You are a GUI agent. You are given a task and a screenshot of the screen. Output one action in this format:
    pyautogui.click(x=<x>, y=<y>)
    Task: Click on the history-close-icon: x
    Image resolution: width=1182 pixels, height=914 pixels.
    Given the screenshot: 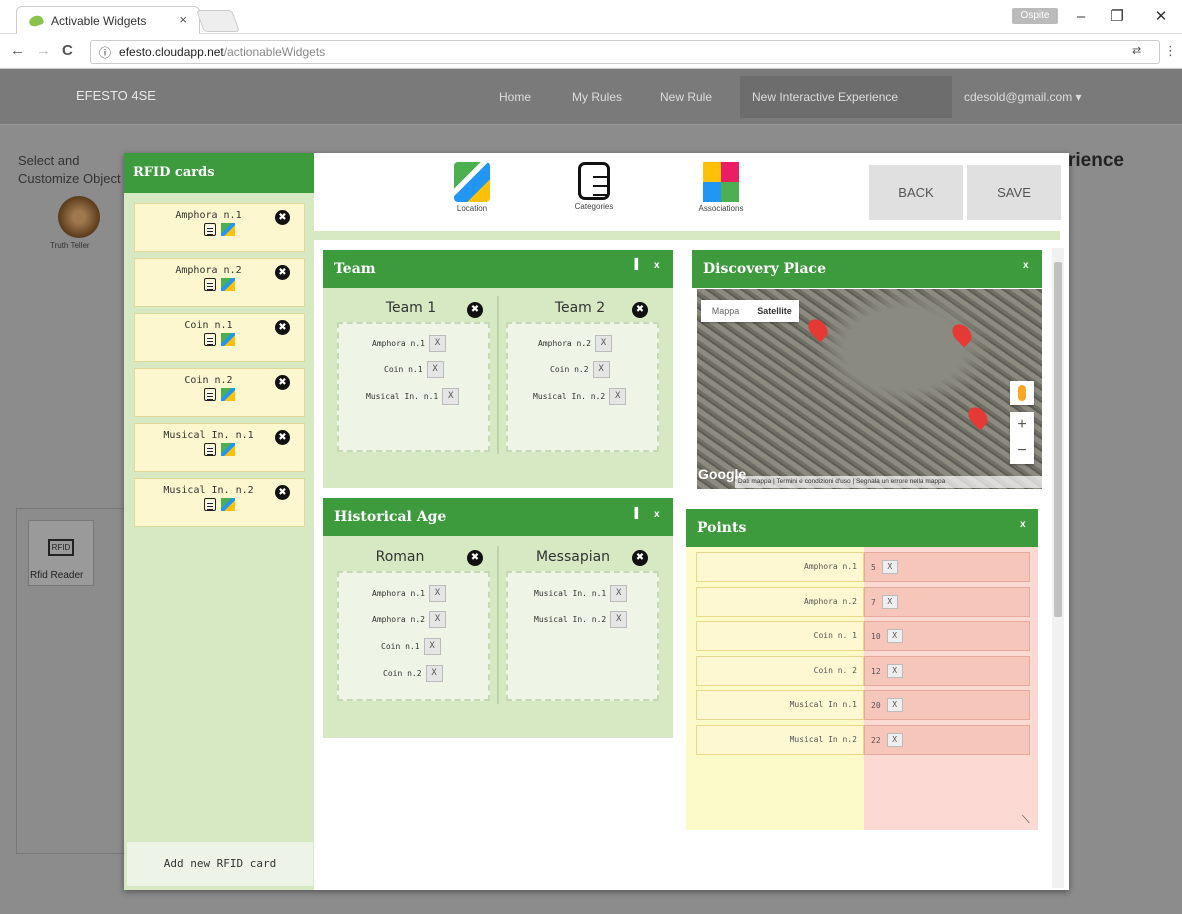 What is the action you would take?
    pyautogui.click(x=657, y=514)
    